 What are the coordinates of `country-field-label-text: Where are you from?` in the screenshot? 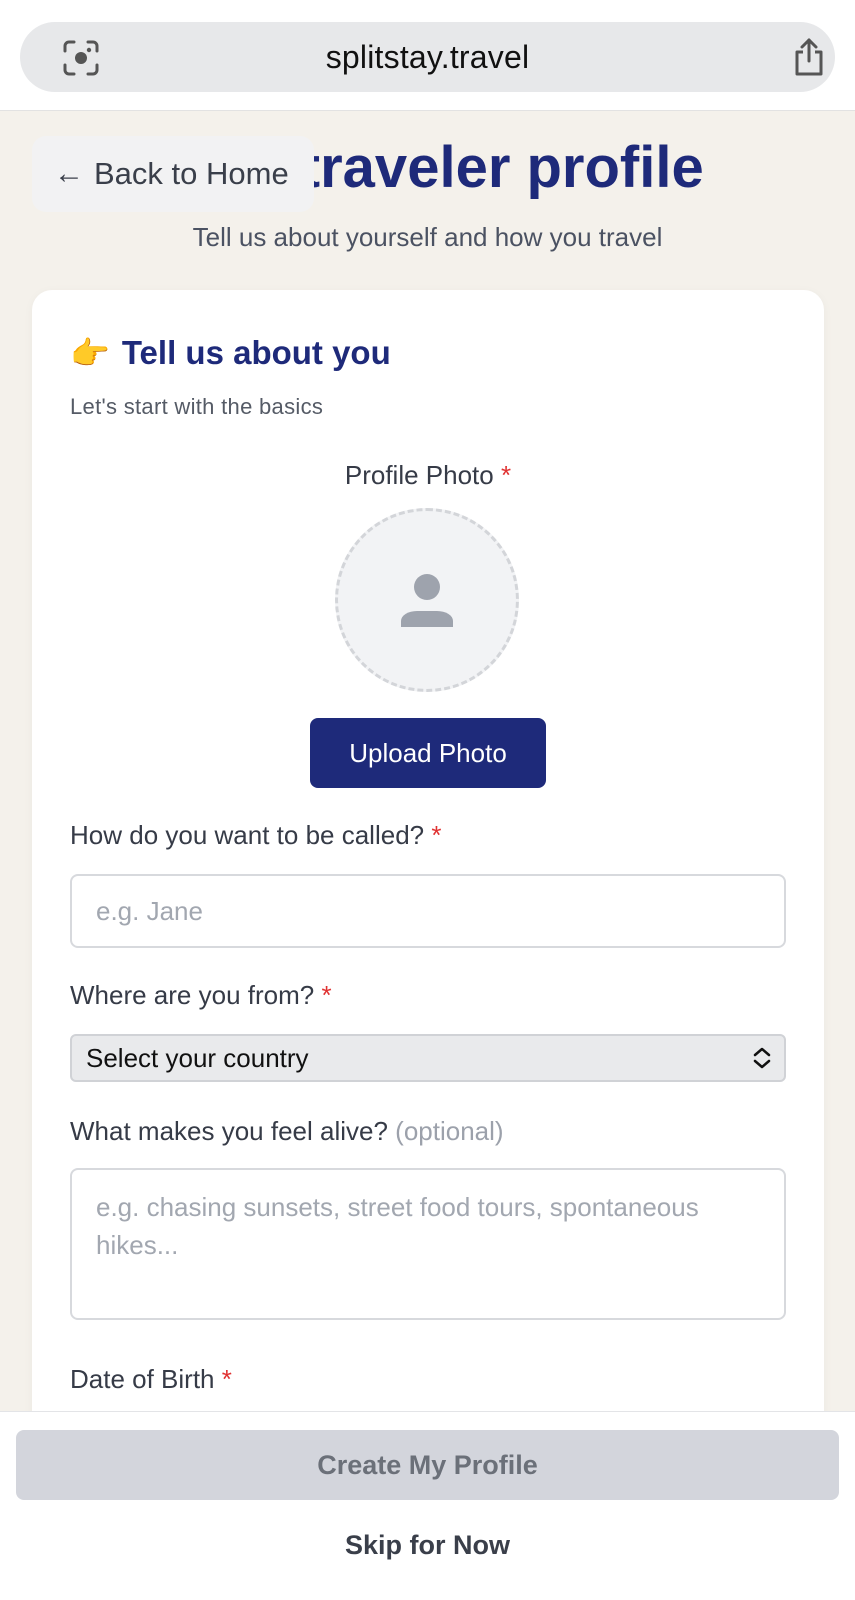 It's located at (192, 995).